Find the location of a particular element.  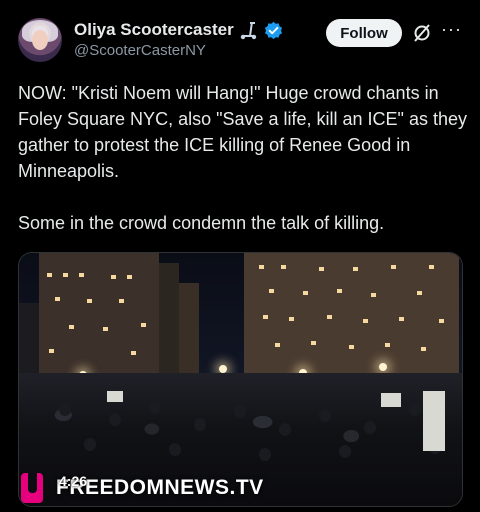

scooter-icon is located at coordinates (248, 30).